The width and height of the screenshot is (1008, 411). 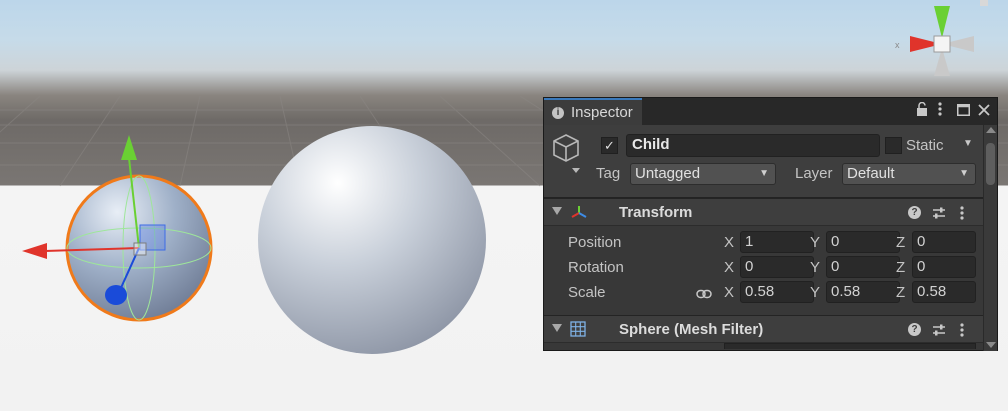 I want to click on rotation-x-field: 0, so click(x=777, y=267).